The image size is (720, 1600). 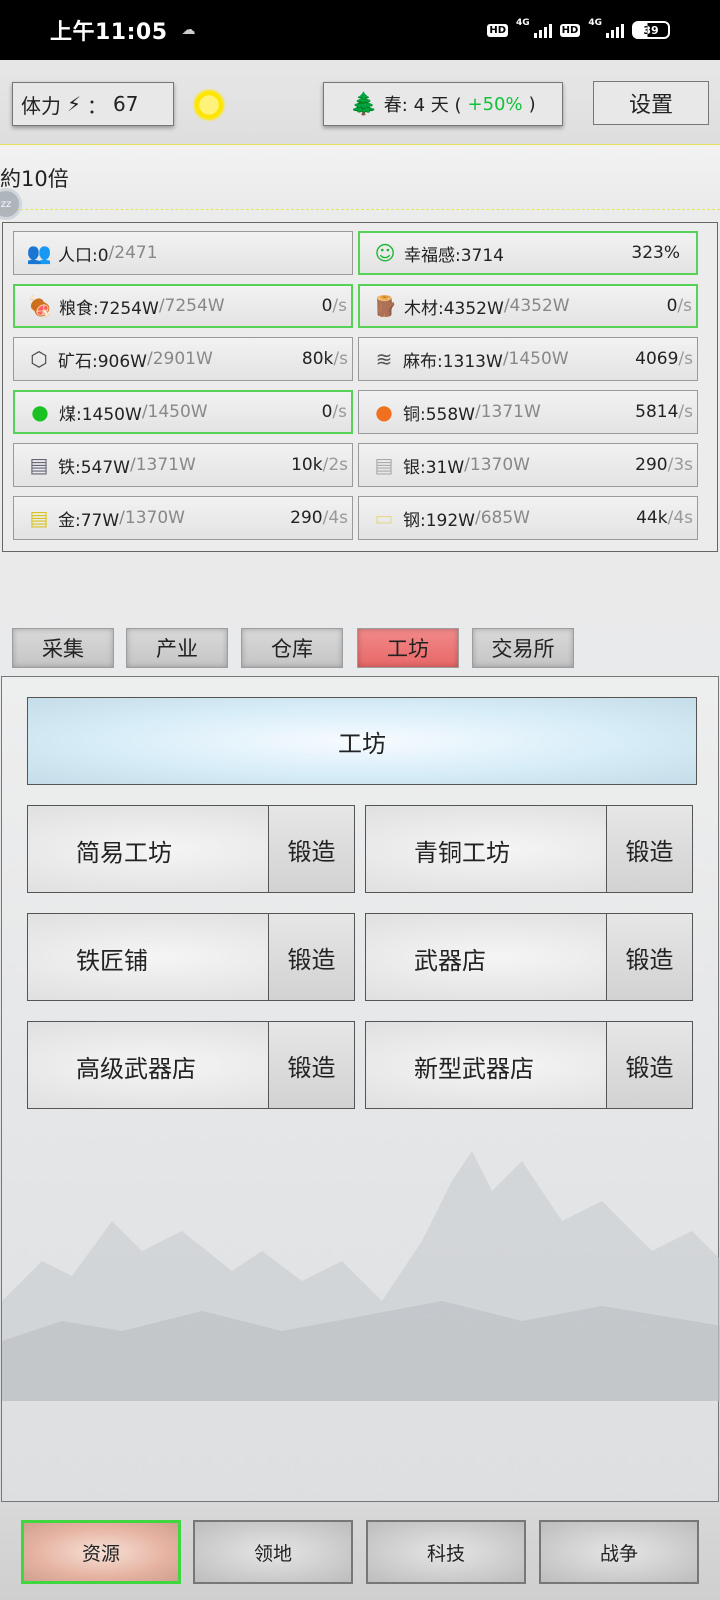 I want to click on season-close: ), so click(x=532, y=104).